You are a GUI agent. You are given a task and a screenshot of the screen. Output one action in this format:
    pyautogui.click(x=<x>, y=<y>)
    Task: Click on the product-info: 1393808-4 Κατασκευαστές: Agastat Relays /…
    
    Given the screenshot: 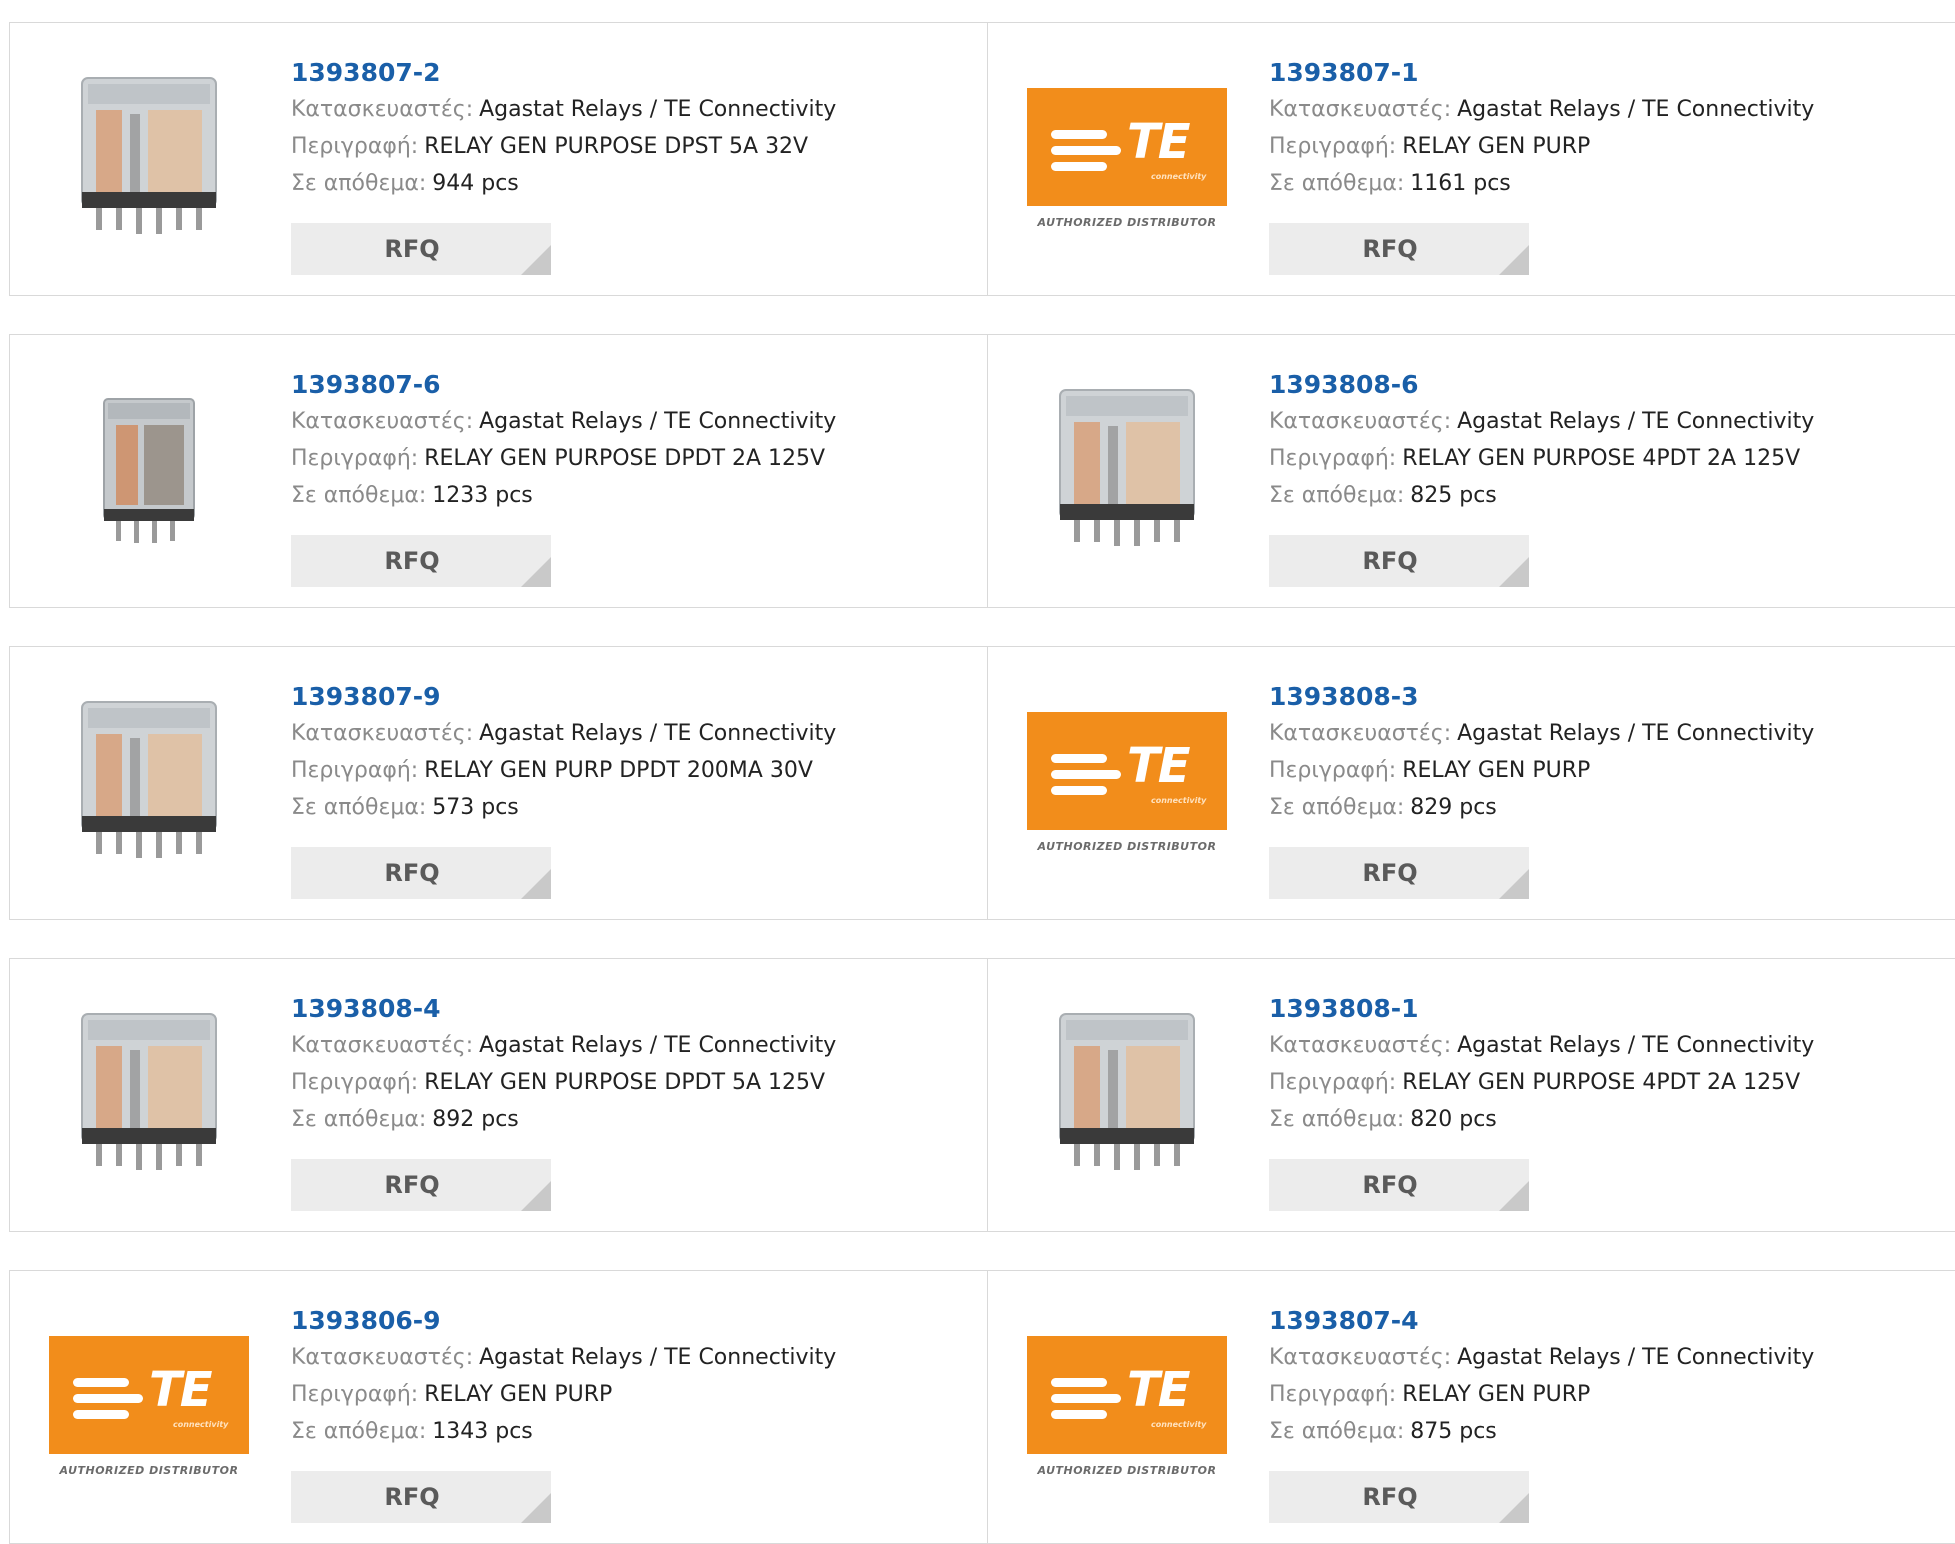 What is the action you would take?
    pyautogui.click(x=563, y=1064)
    